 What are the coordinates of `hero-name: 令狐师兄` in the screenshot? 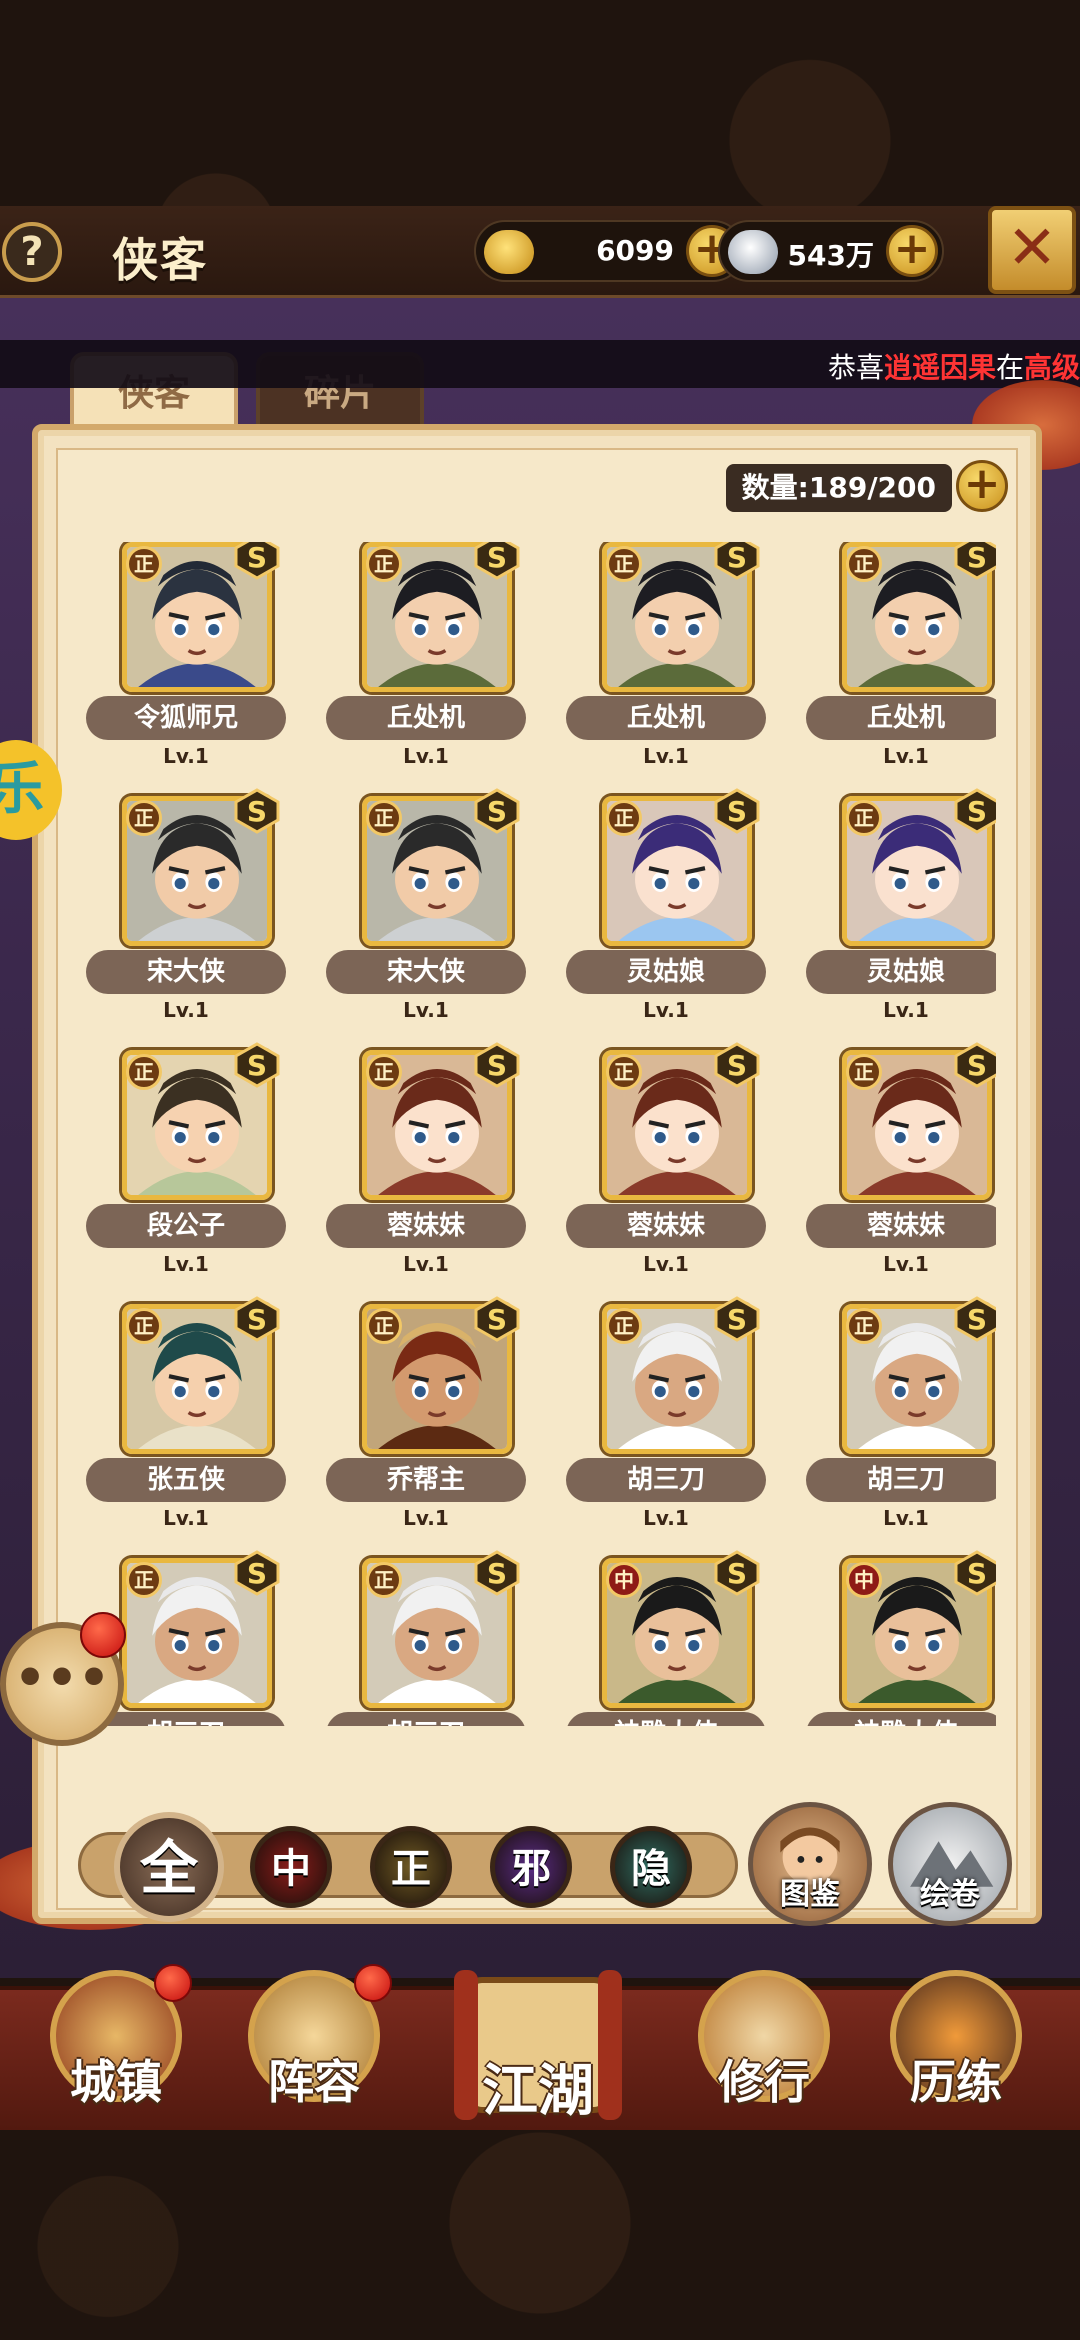 It's located at (186, 718).